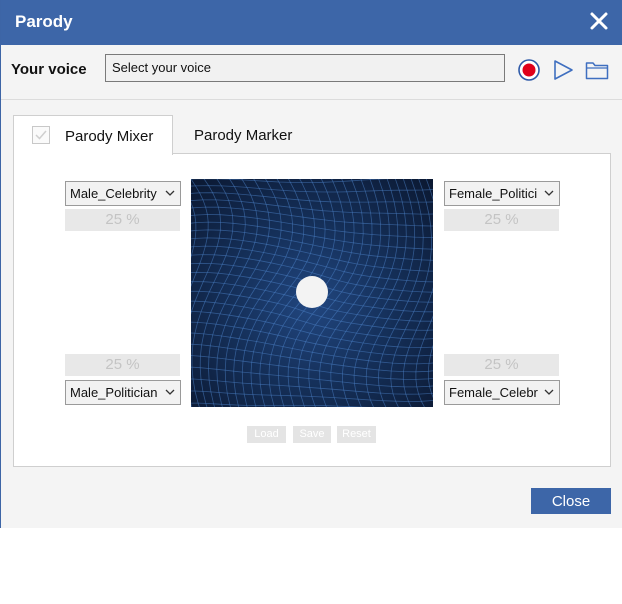  Describe the element at coordinates (113, 193) in the screenshot. I see `top-left-voice-value: Male_Celebrity` at that location.